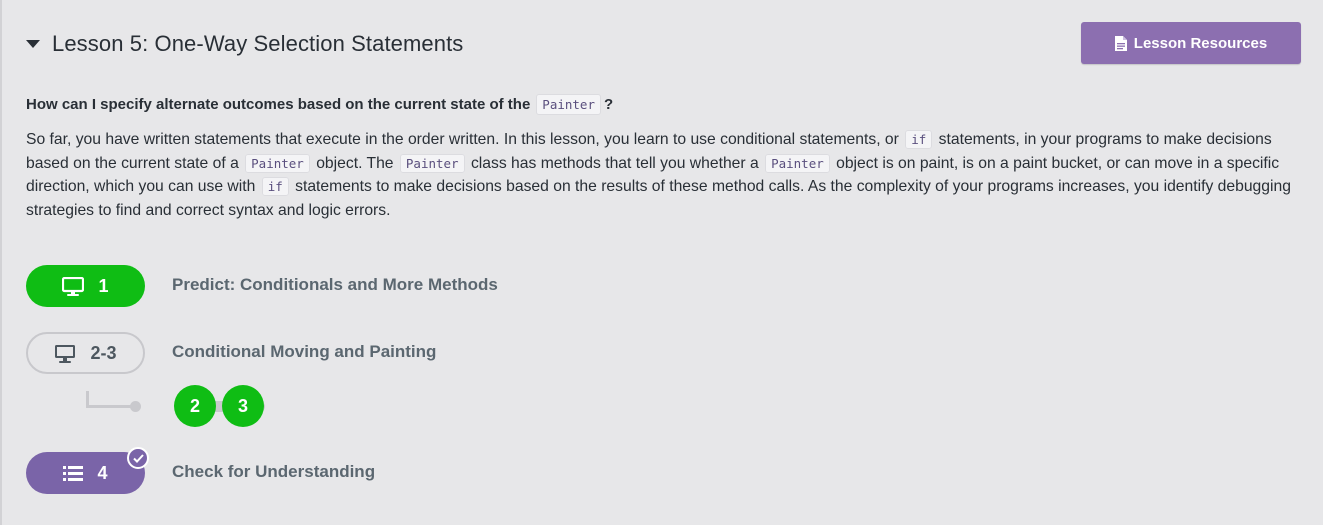 This screenshot has width=1323, height=525. What do you see at coordinates (85, 286) in the screenshot?
I see `level-1-button: 1` at bounding box center [85, 286].